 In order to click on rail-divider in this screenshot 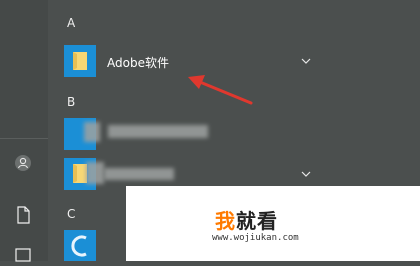, I will do `click(24, 138)`.